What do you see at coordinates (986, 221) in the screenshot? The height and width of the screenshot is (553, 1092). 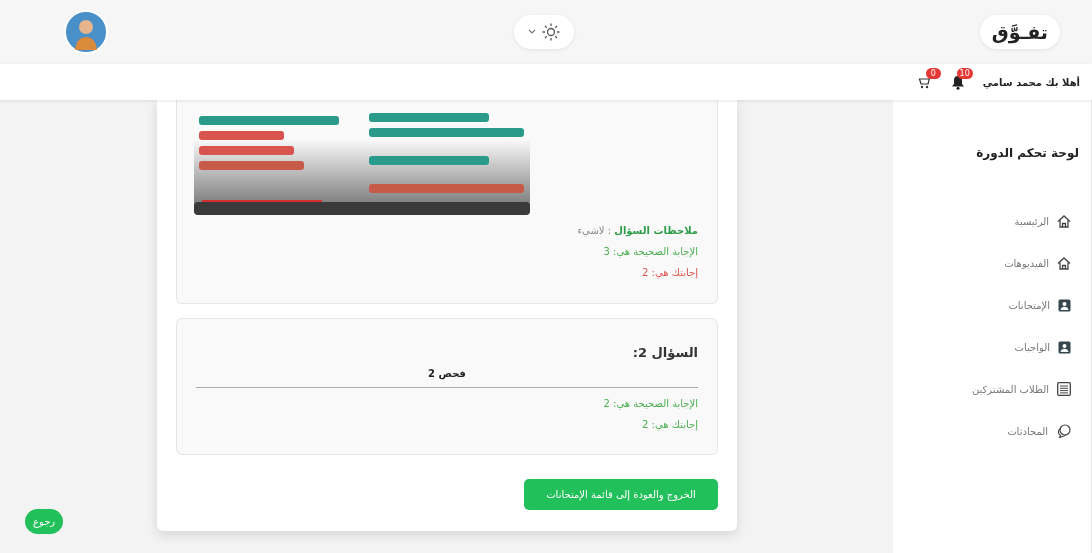 I see `sidebar-item: الرئيسية` at bounding box center [986, 221].